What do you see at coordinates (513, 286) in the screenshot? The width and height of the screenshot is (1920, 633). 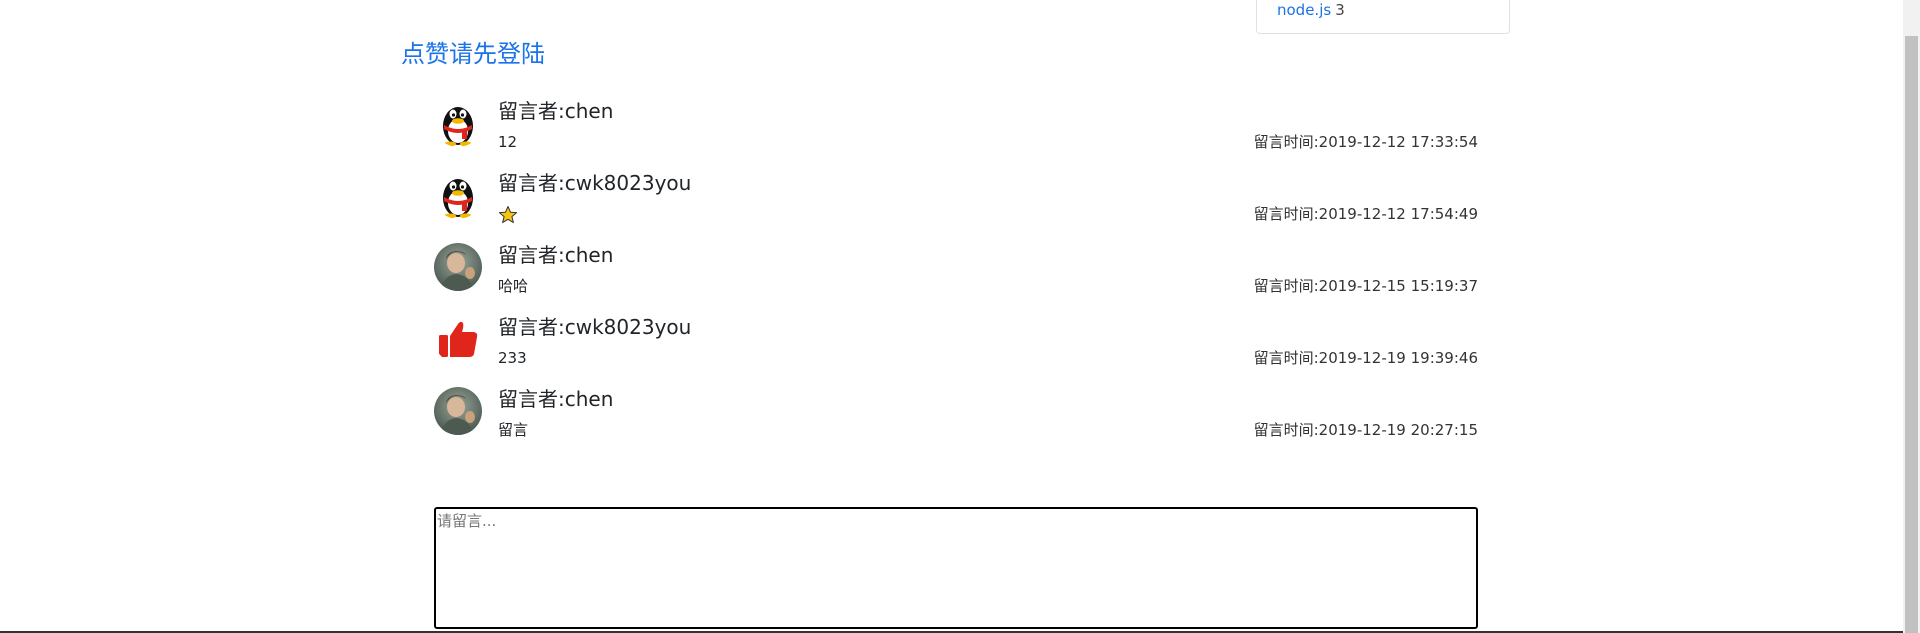 I see `comment-content: 哈哈` at bounding box center [513, 286].